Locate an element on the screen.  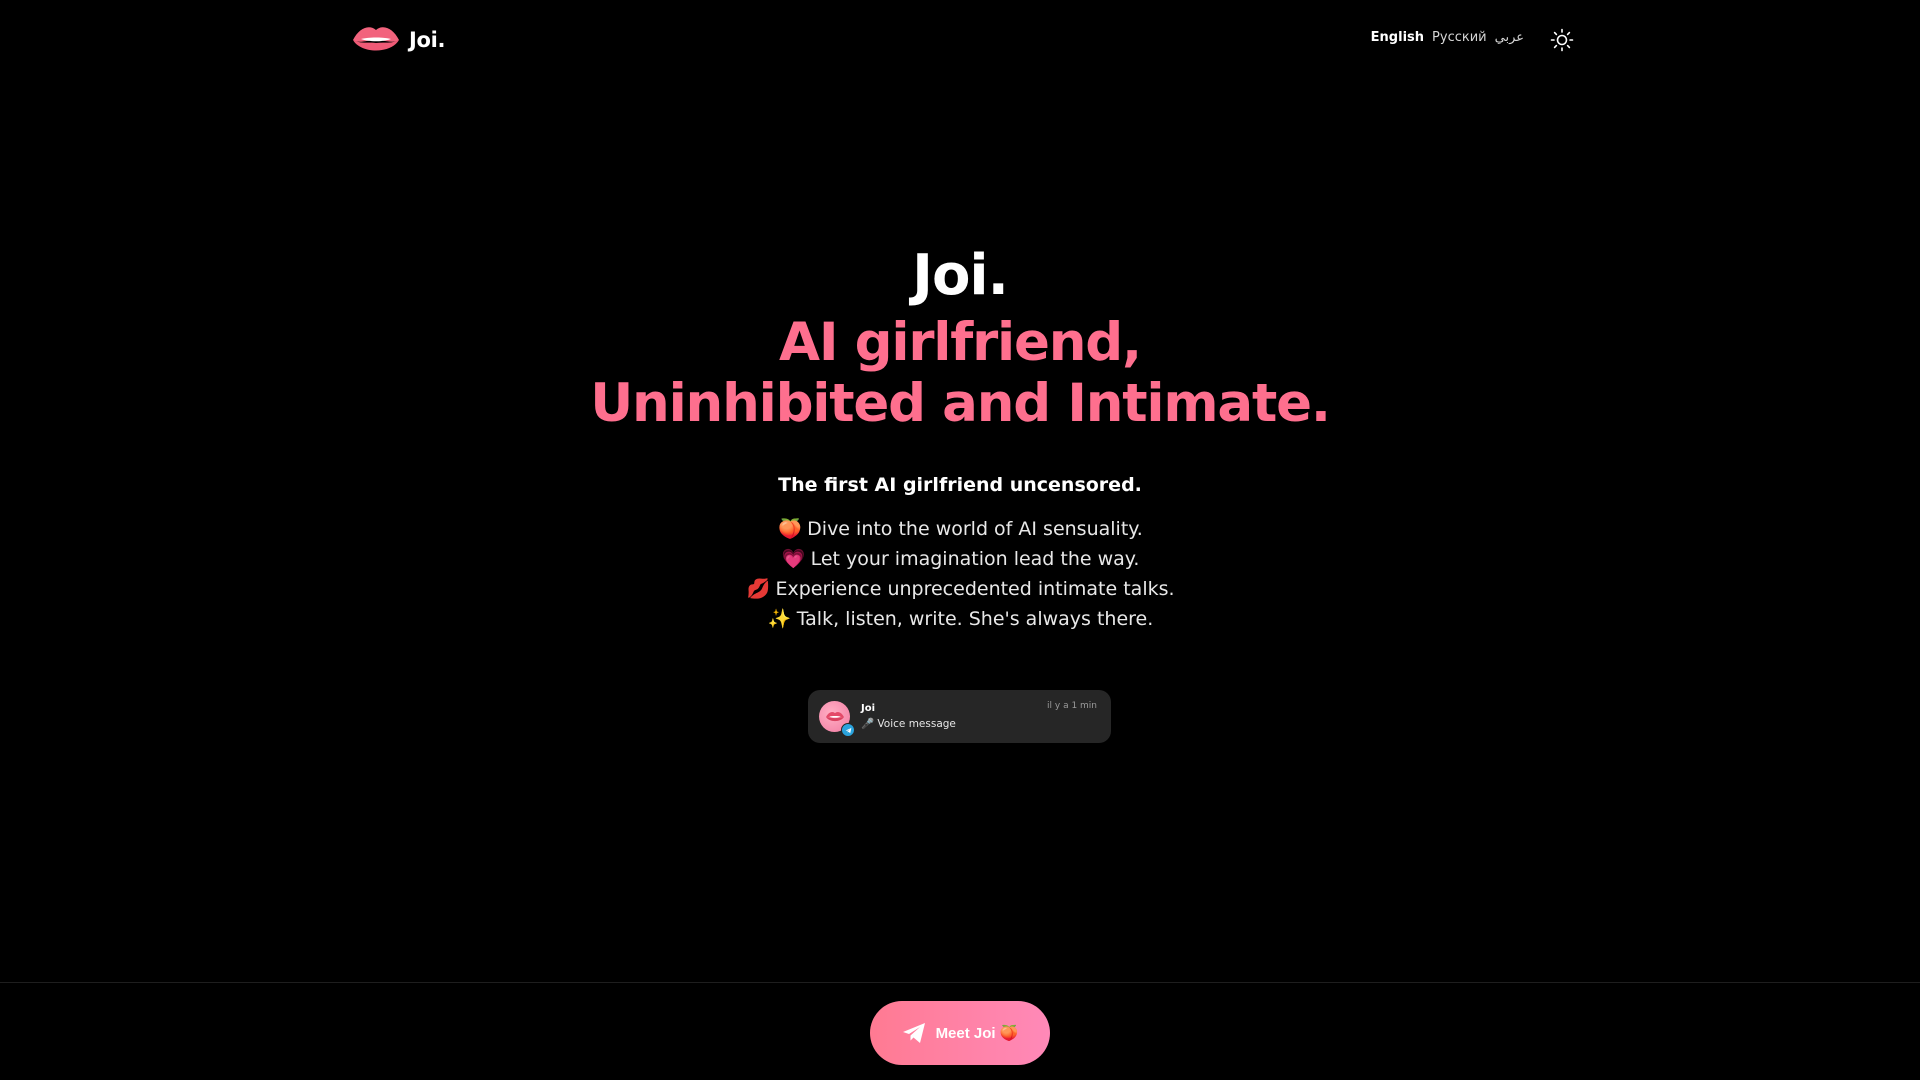
notification-sender: Joi is located at coordinates (868, 708).